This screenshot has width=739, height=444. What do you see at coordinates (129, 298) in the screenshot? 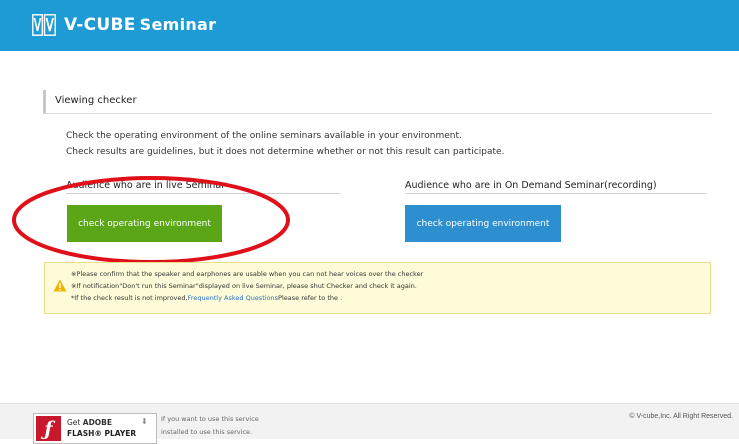
I see `notice-line-3-prefix: *If the check result is not improved,` at bounding box center [129, 298].